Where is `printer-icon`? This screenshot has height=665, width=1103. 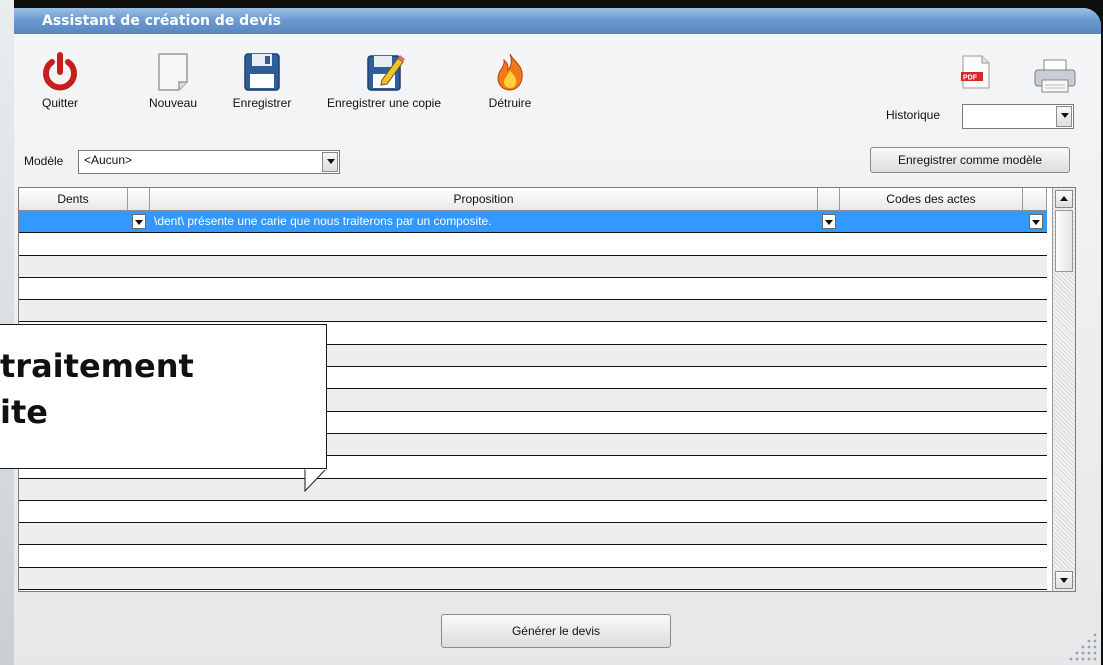 printer-icon is located at coordinates (1055, 76).